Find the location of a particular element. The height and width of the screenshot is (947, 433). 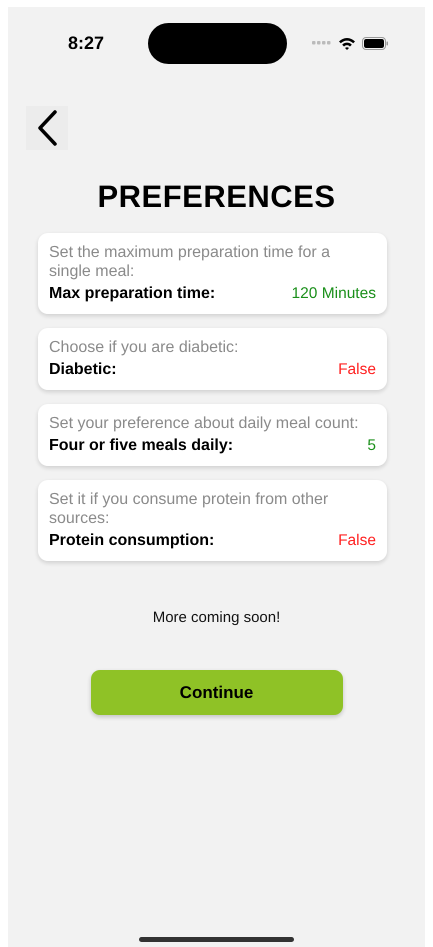

preference-card: Set your preference about daily meal count: Four or five meals daily: 5 is located at coordinates (212, 435).